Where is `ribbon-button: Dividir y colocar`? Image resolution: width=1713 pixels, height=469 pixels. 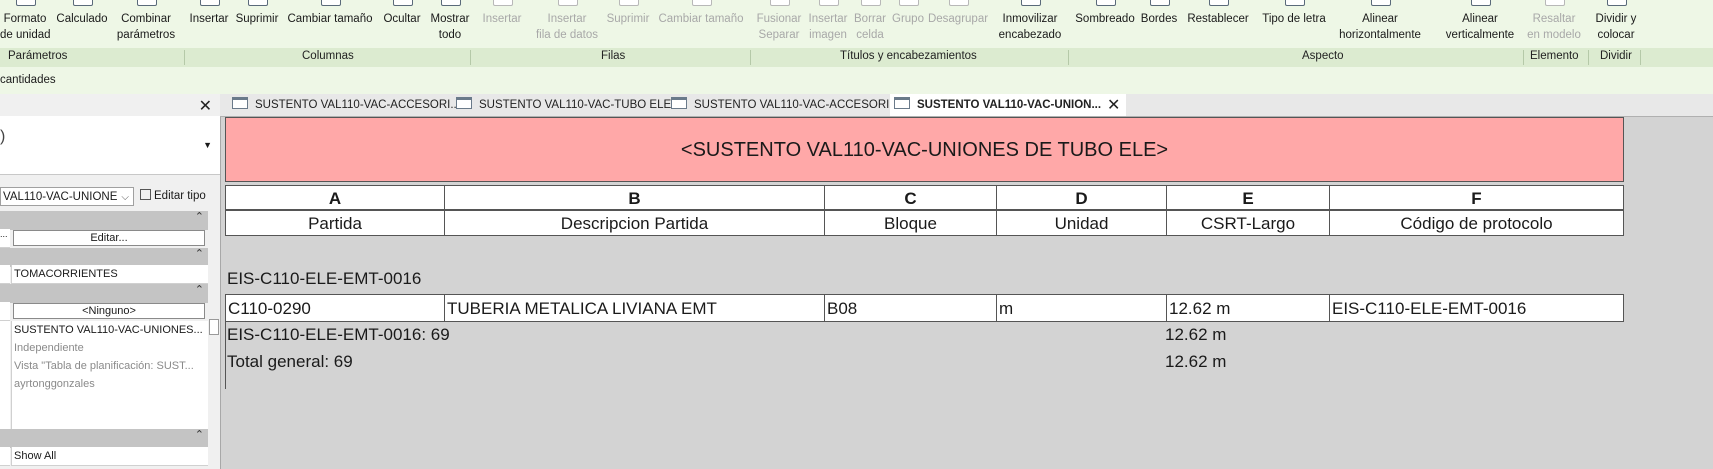
ribbon-button: Dividir y colocar is located at coordinates (1616, 24).